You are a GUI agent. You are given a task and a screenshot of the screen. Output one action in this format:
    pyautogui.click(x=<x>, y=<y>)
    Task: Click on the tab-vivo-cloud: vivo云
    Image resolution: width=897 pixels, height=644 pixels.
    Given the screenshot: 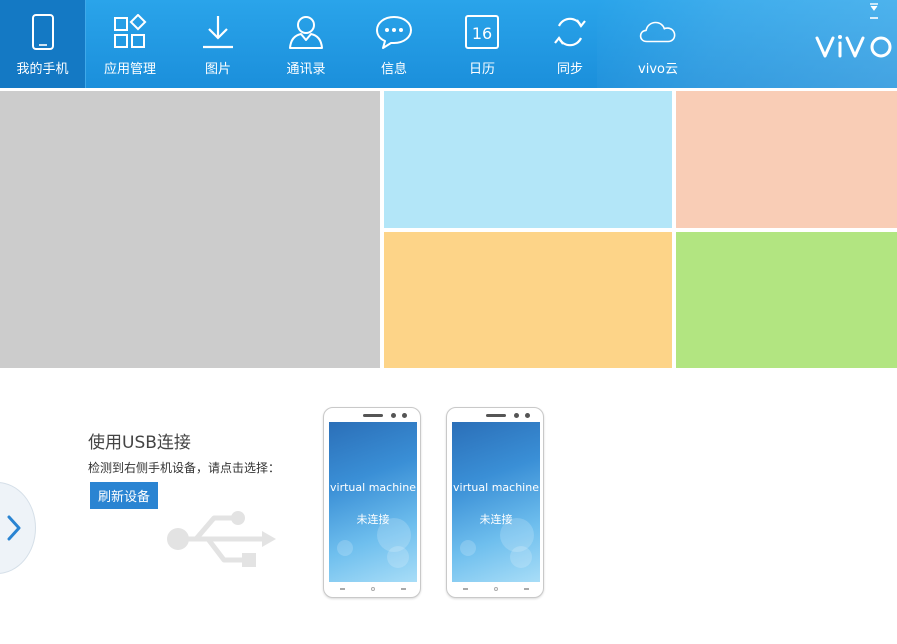 What is the action you would take?
    pyautogui.click(x=658, y=44)
    